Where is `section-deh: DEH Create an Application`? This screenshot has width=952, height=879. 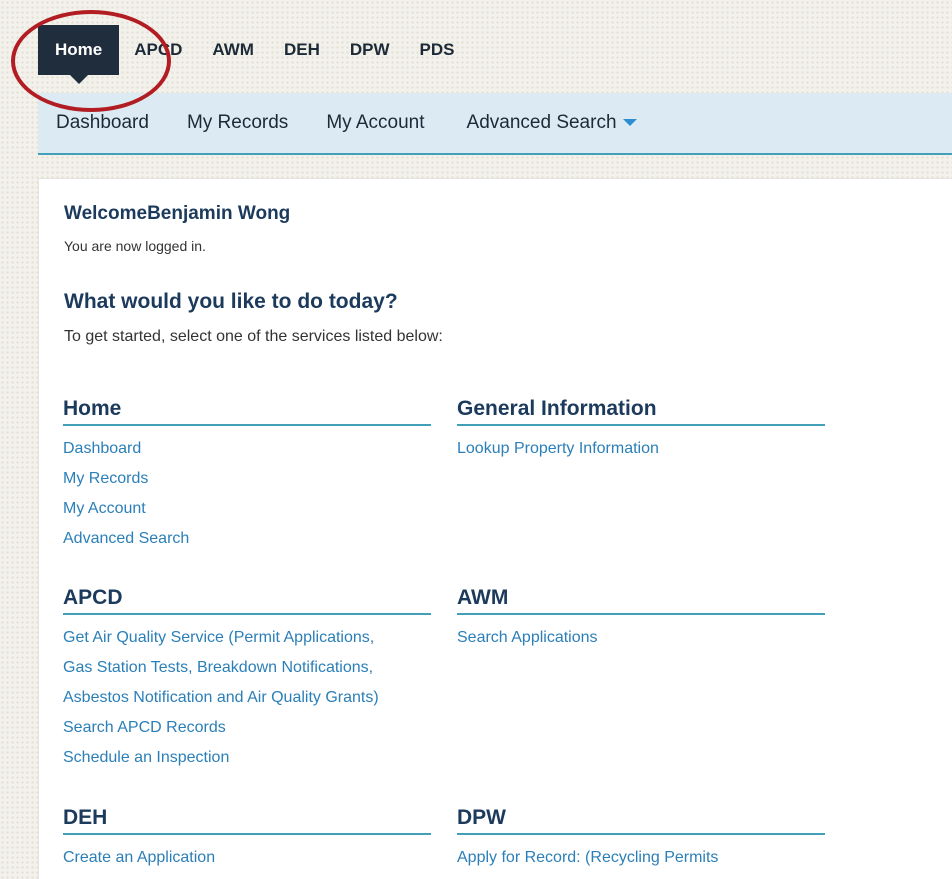
section-deh: DEH Create an Application is located at coordinates (247, 838).